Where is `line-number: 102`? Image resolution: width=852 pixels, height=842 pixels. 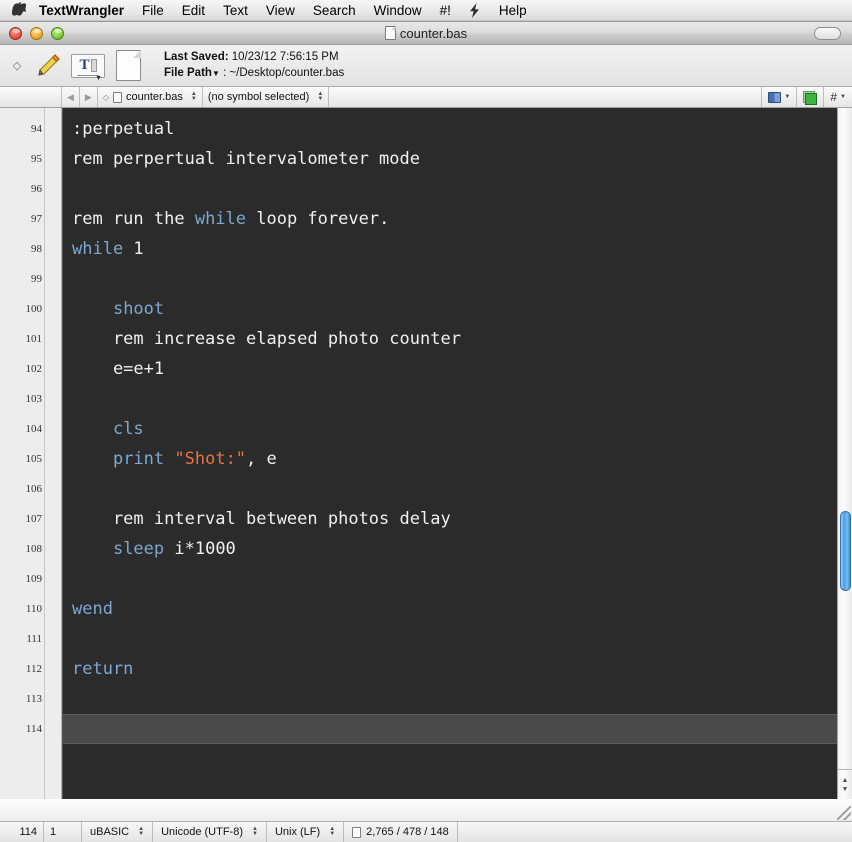 line-number: 102 is located at coordinates (34, 369).